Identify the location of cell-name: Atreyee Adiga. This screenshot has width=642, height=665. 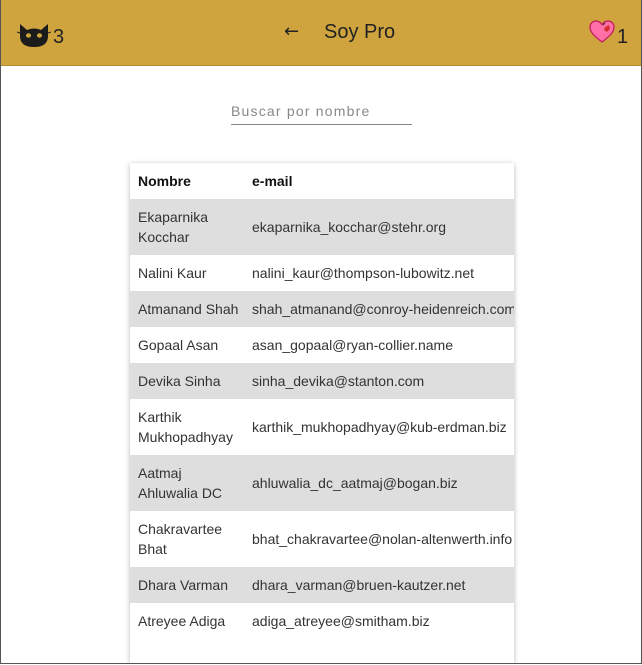
(182, 621).